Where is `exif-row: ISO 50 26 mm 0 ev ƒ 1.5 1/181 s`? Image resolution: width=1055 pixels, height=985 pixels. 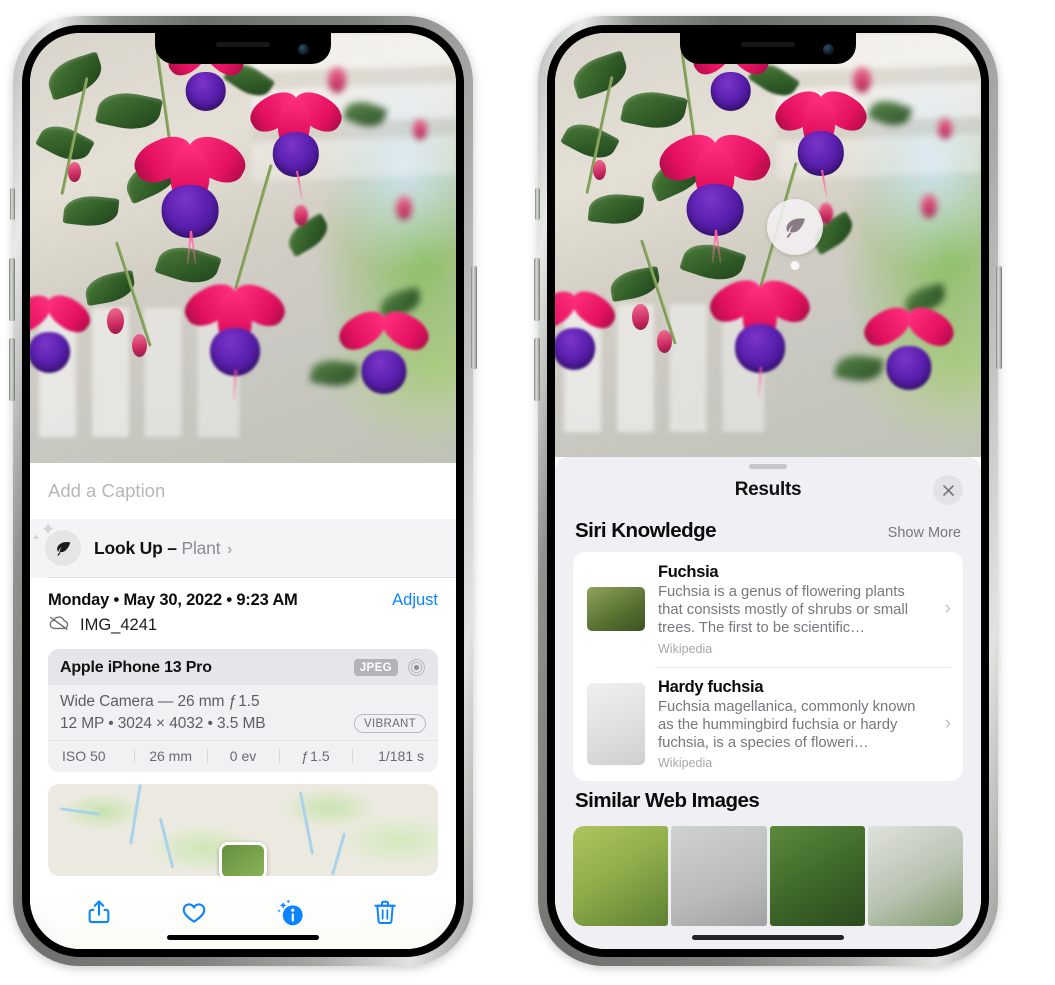 exif-row: ISO 50 26 mm 0 ev ƒ 1.5 1/181 s is located at coordinates (243, 756).